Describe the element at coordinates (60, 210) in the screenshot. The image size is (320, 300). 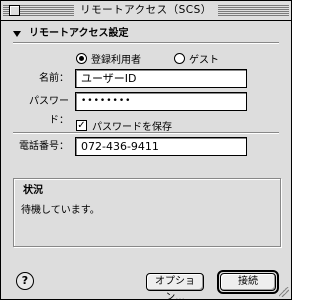
I see `status-text: 待機しています。` at that location.